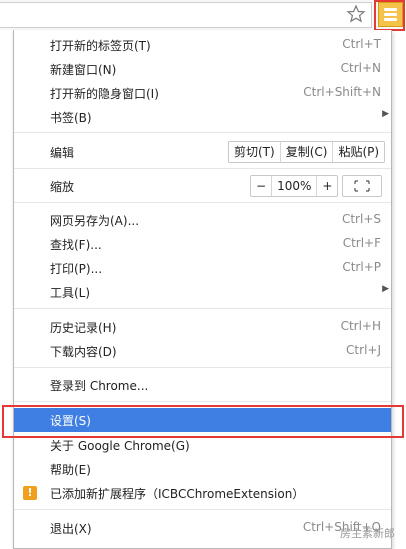 This screenshot has height=549, width=406. What do you see at coordinates (100, 46) in the screenshot?
I see `menu-item-label: 打开新的标签页(T)` at bounding box center [100, 46].